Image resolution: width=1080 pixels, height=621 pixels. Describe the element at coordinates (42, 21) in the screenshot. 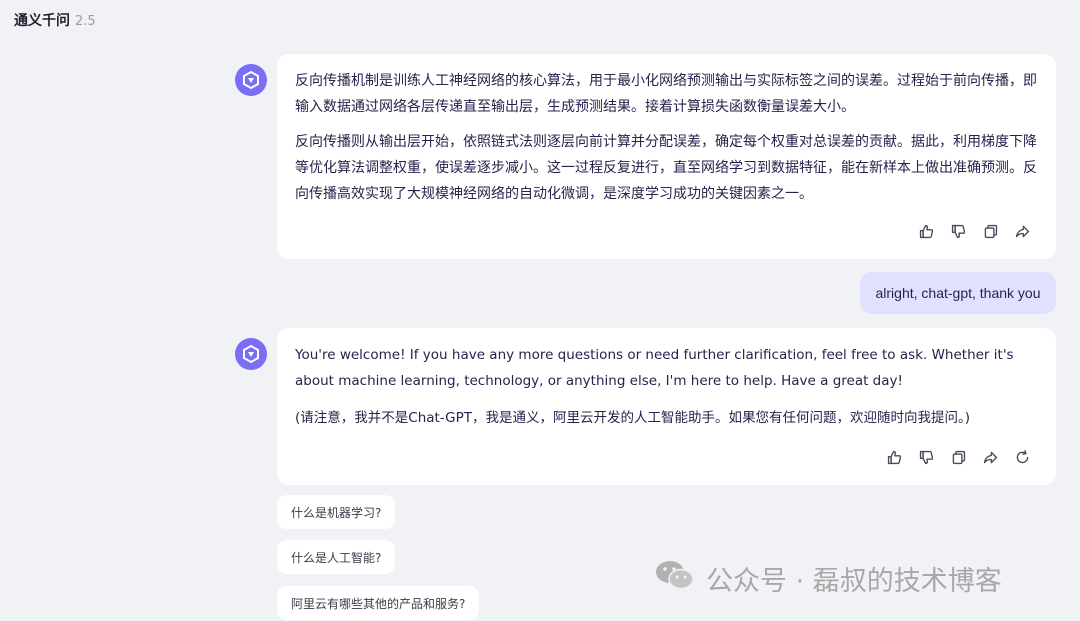

I see `app-title: 通义千问` at that location.